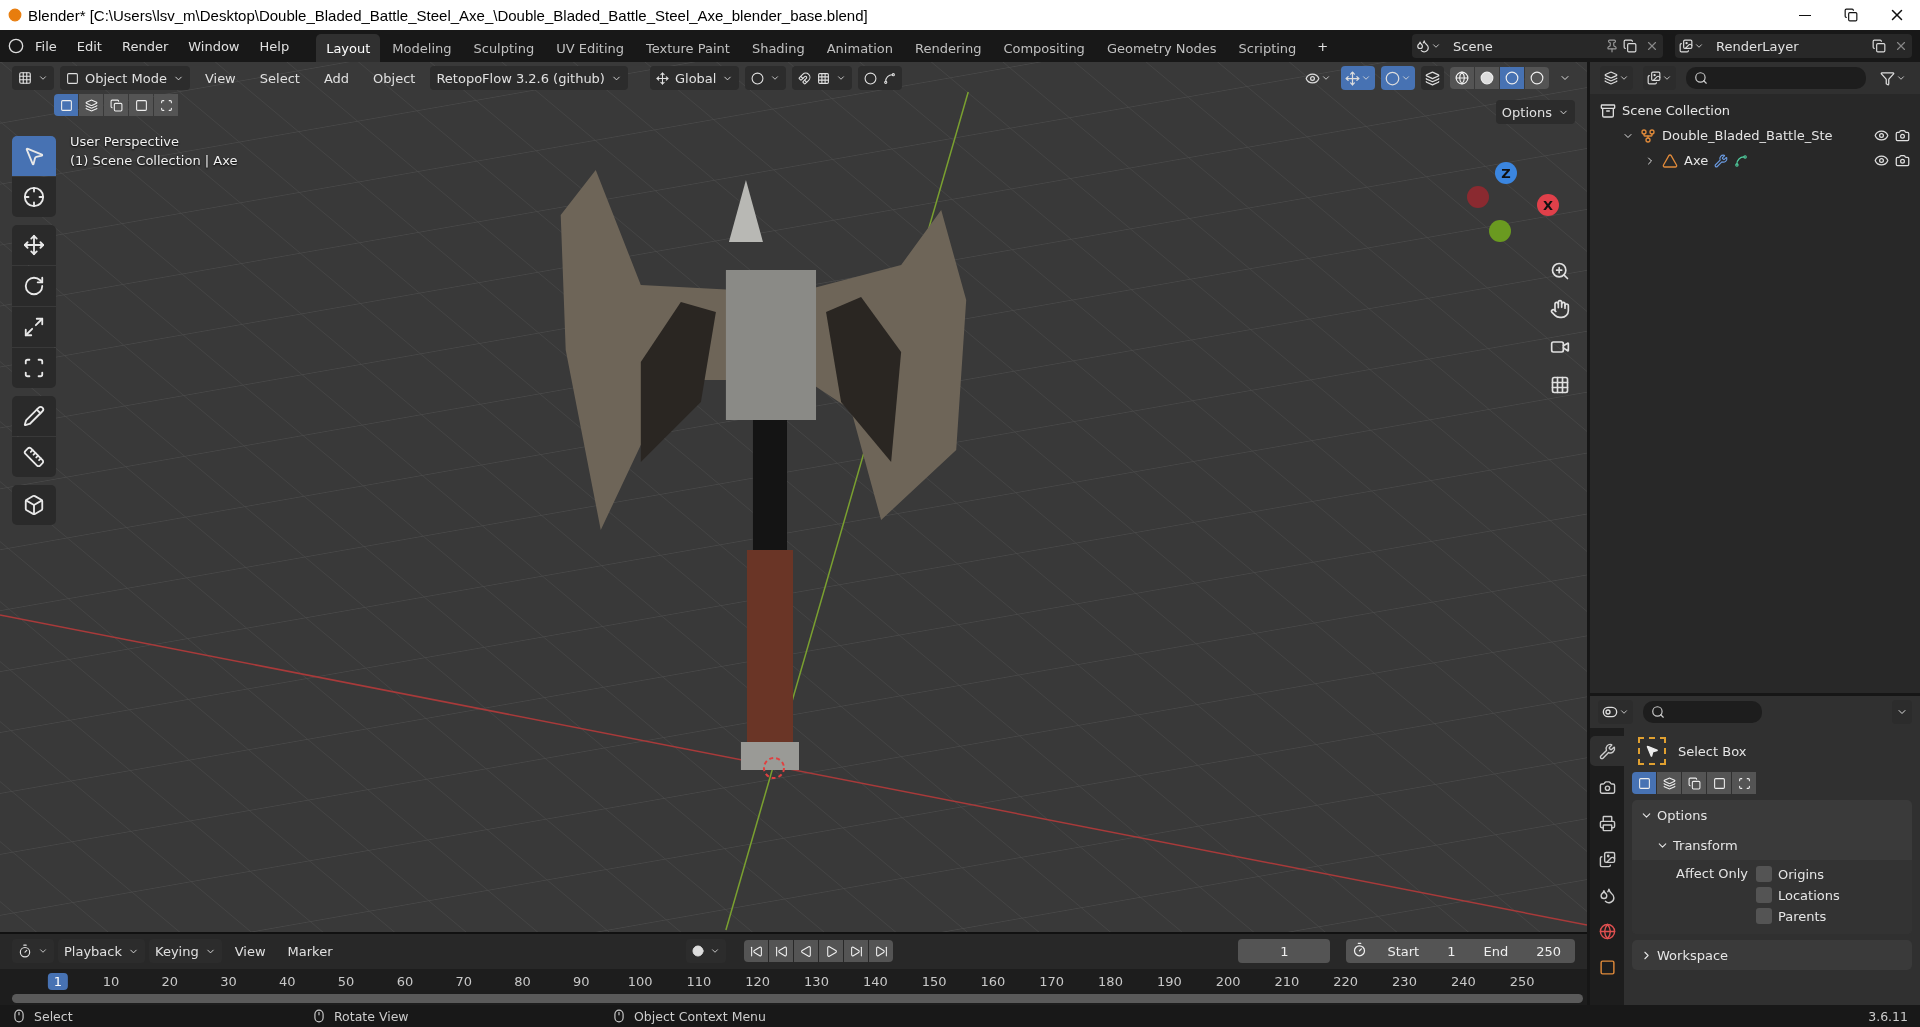 This screenshot has width=1920, height=1027. Describe the element at coordinates (1902, 712) in the screenshot. I see `options-dropdown` at that location.